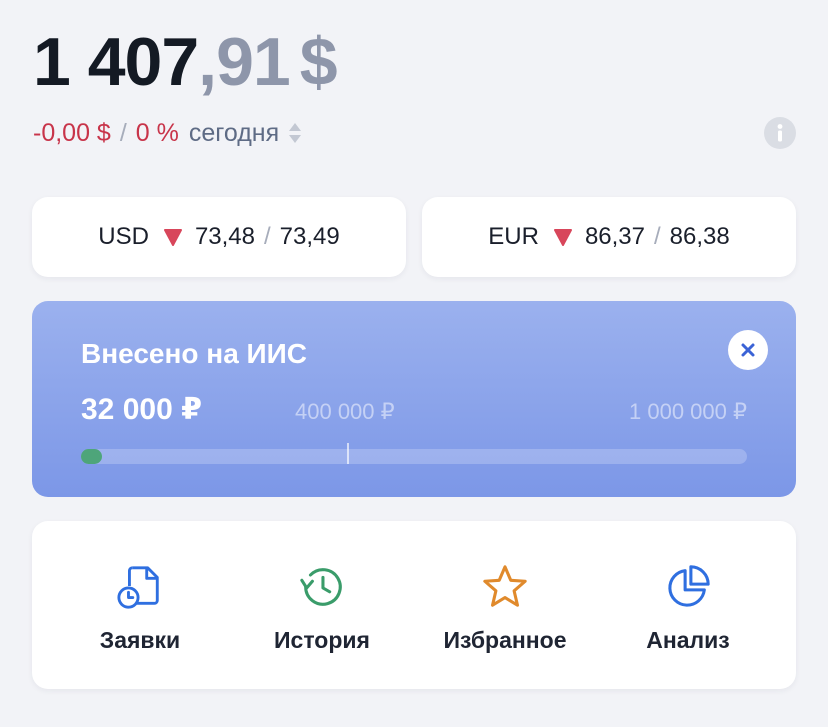 The height and width of the screenshot is (727, 828). I want to click on iis-milestone-tick, so click(348, 453).